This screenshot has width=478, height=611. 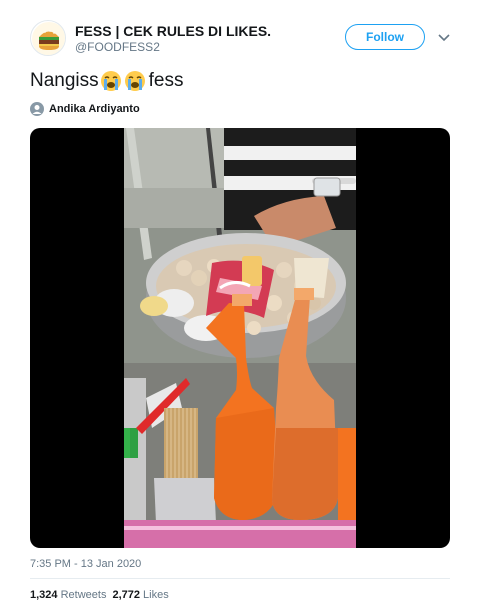 I want to click on tagged-user-name: Andika Ardiyanto, so click(x=94, y=109).